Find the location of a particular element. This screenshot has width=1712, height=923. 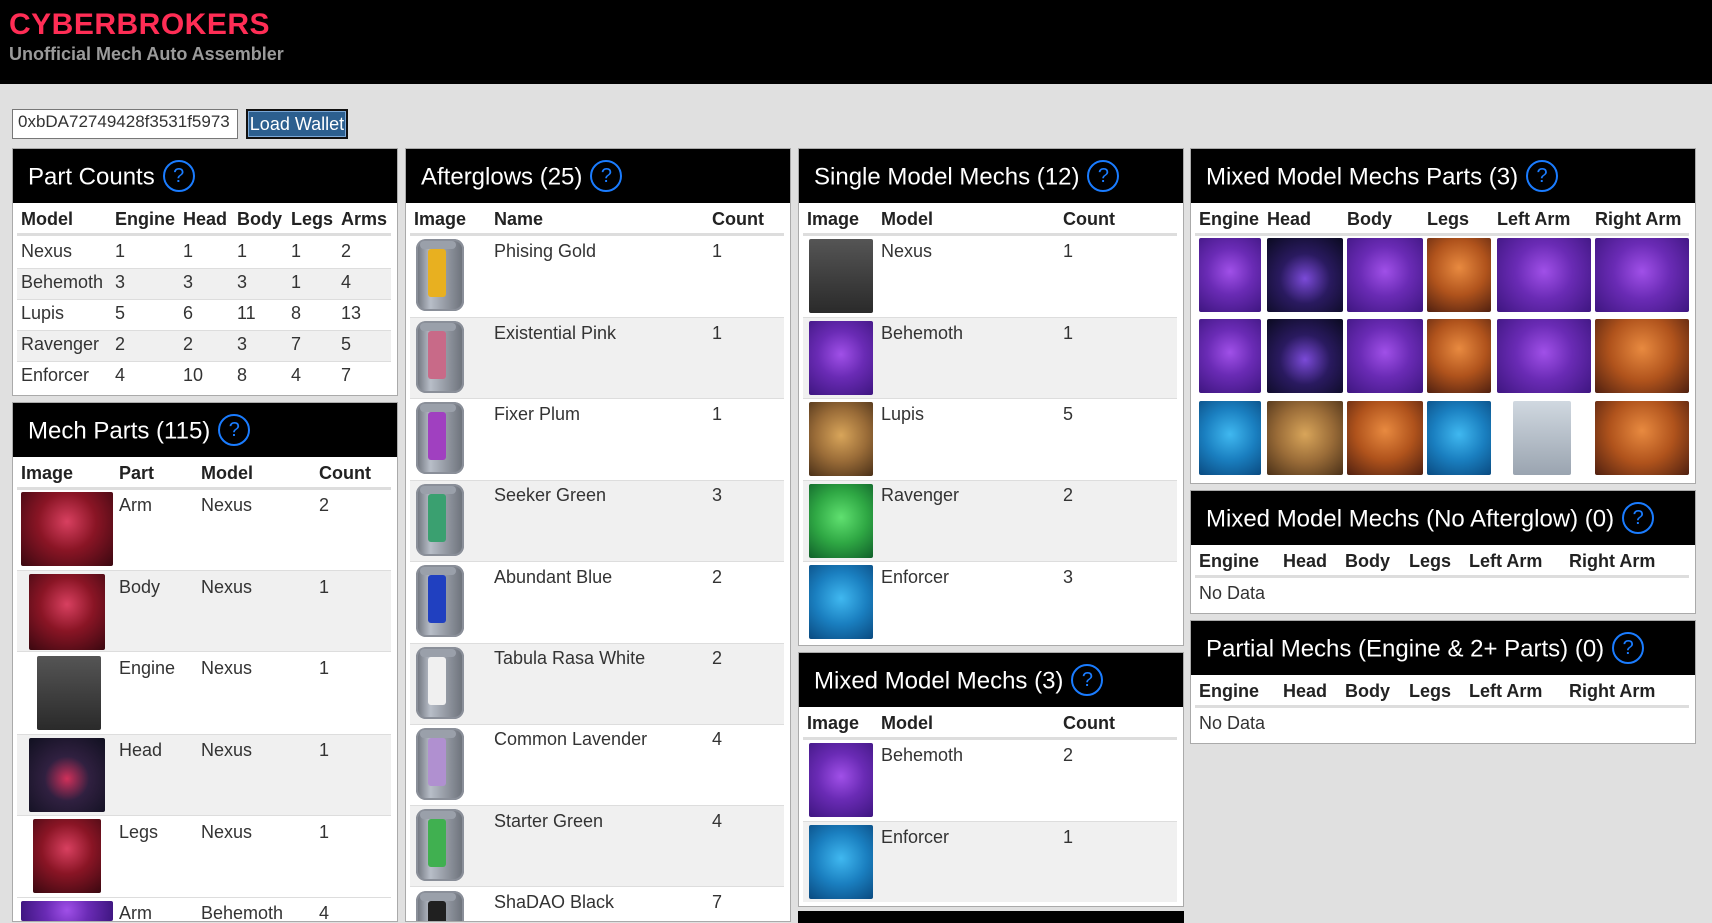

mech-model: Enforcer is located at coordinates (915, 837).